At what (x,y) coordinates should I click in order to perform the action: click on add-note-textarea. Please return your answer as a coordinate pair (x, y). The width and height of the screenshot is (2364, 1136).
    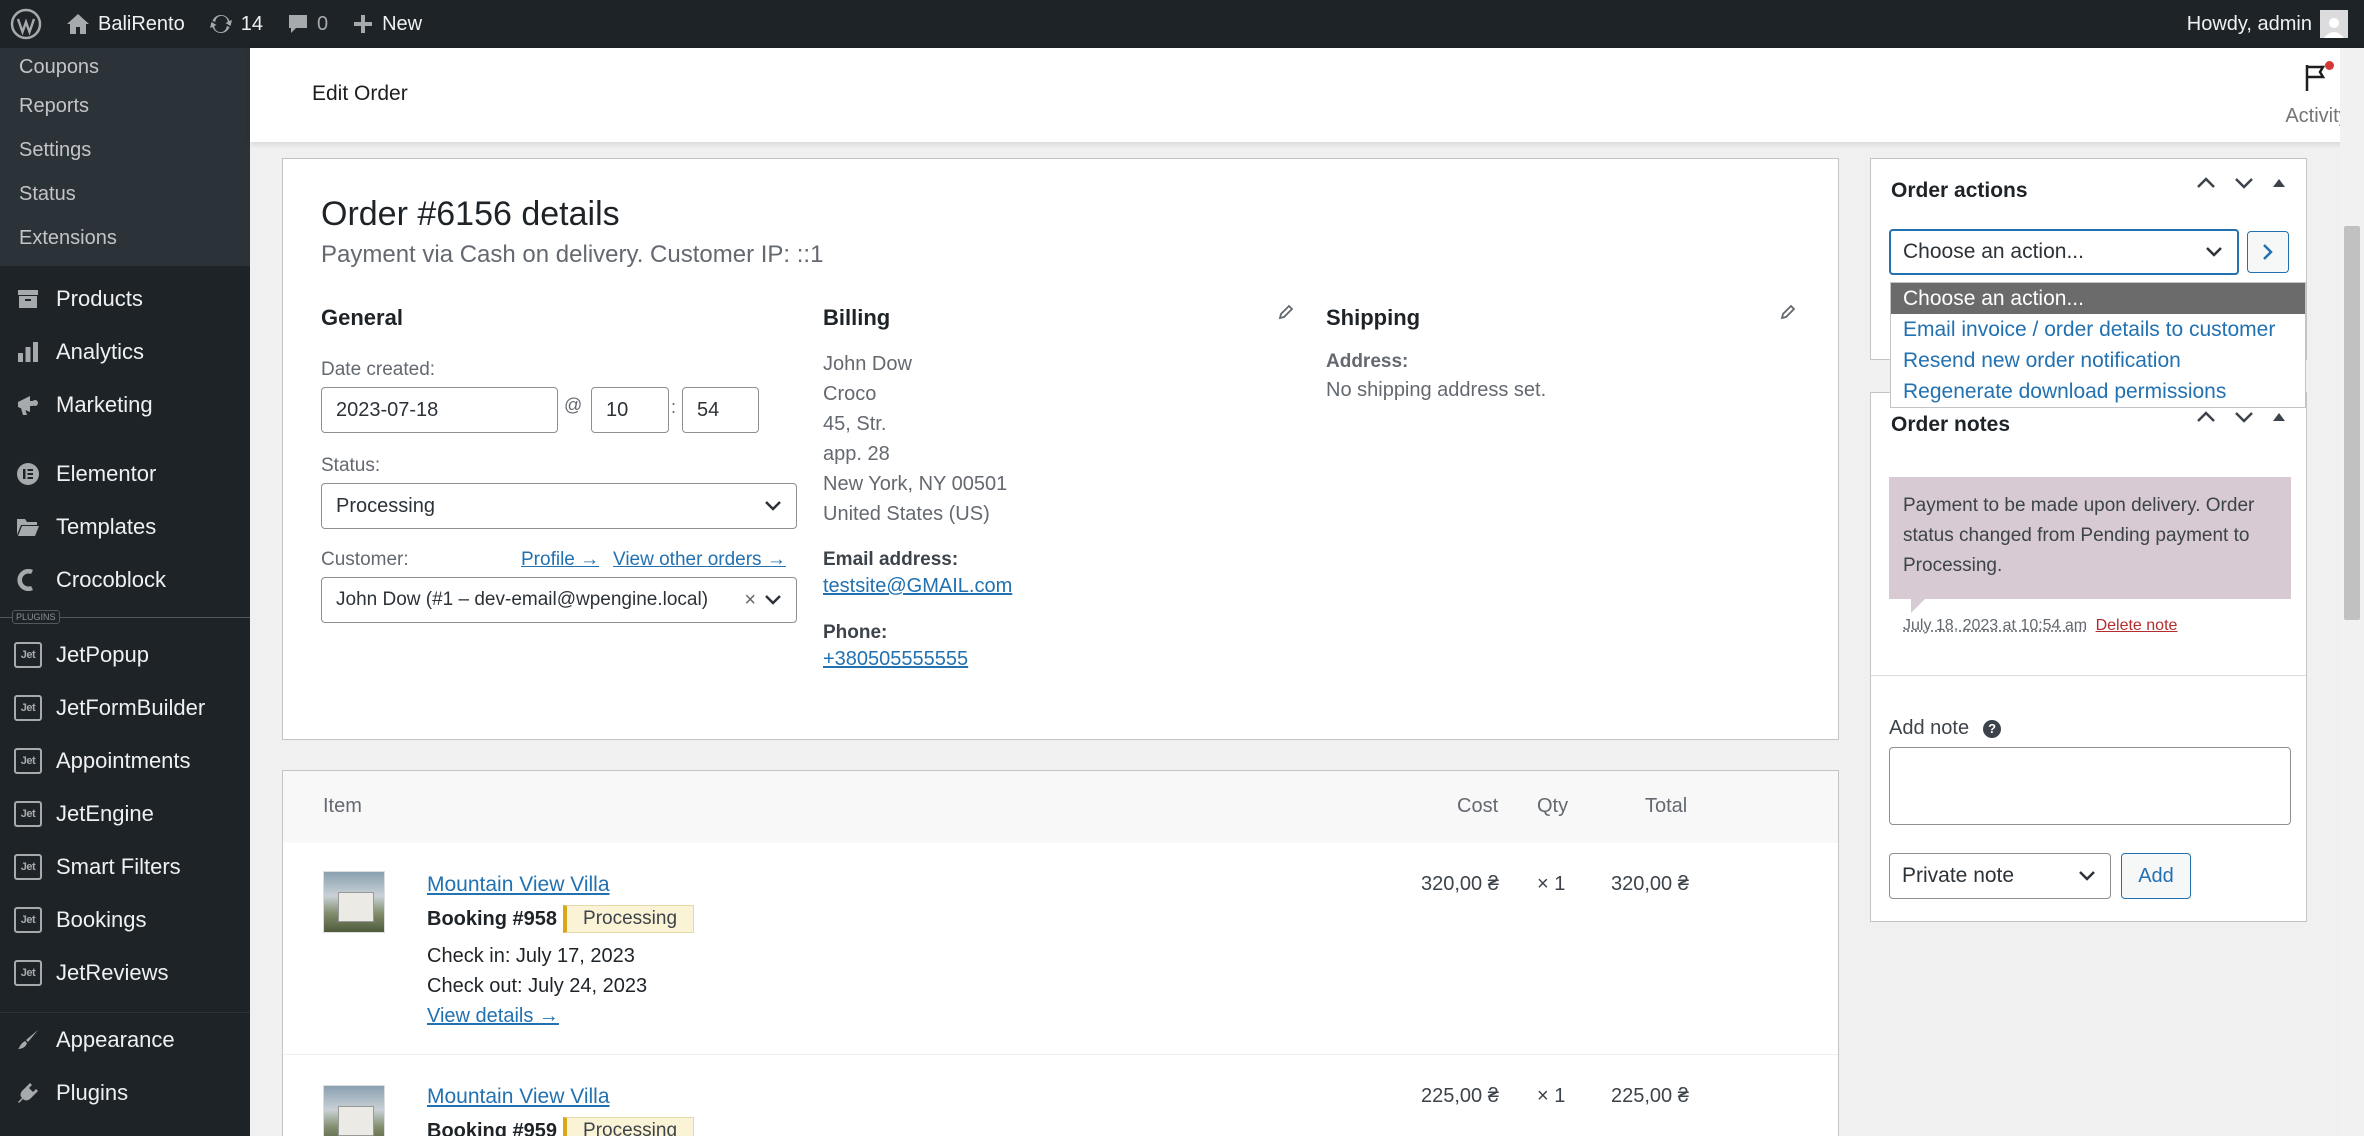
    Looking at the image, I should click on (2090, 786).